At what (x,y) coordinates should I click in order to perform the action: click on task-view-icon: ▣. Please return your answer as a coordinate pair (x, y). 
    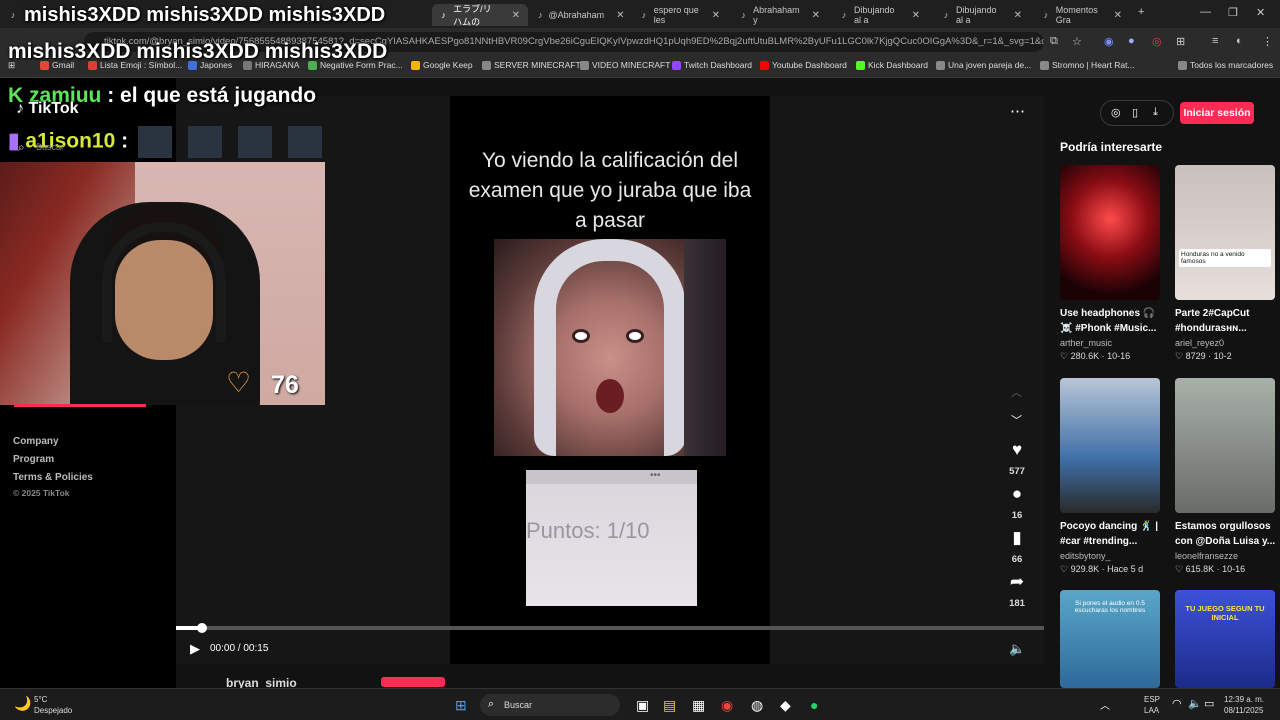
    Looking at the image, I should click on (642, 705).